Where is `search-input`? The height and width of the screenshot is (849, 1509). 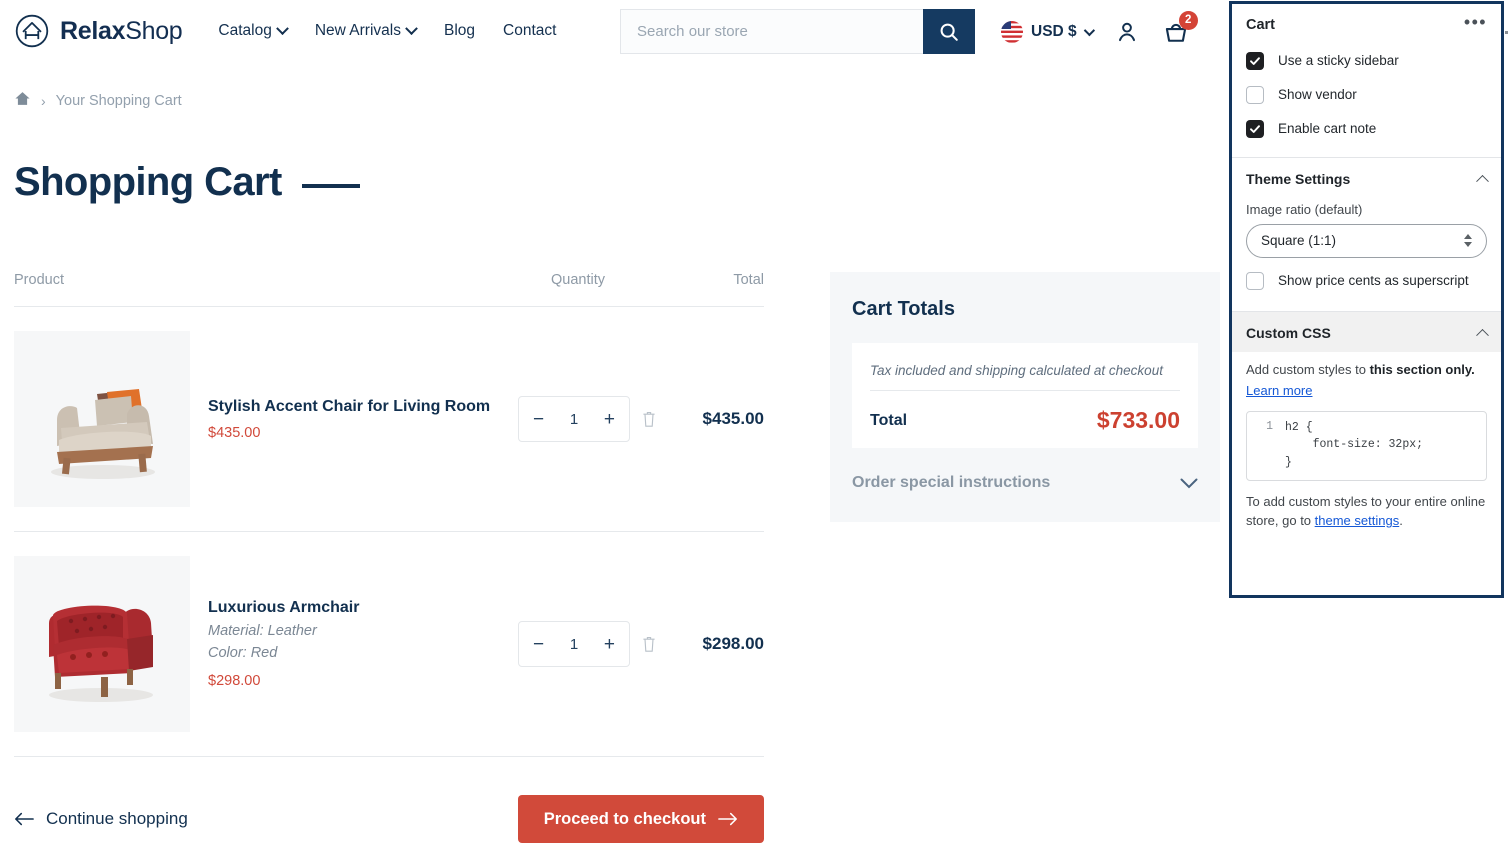
search-input is located at coordinates (771, 31).